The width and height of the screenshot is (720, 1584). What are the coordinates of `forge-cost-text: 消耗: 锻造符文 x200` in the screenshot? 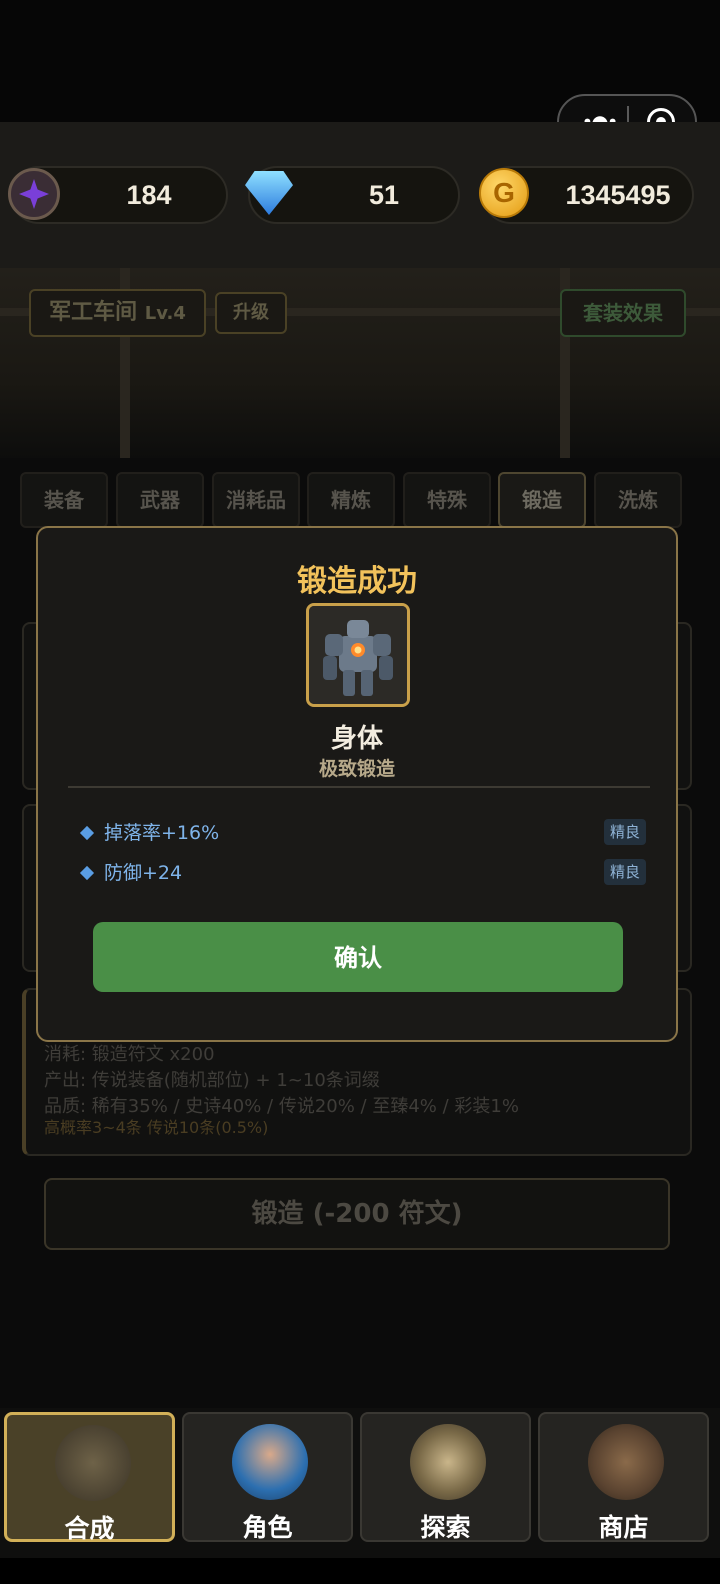 It's located at (129, 1054).